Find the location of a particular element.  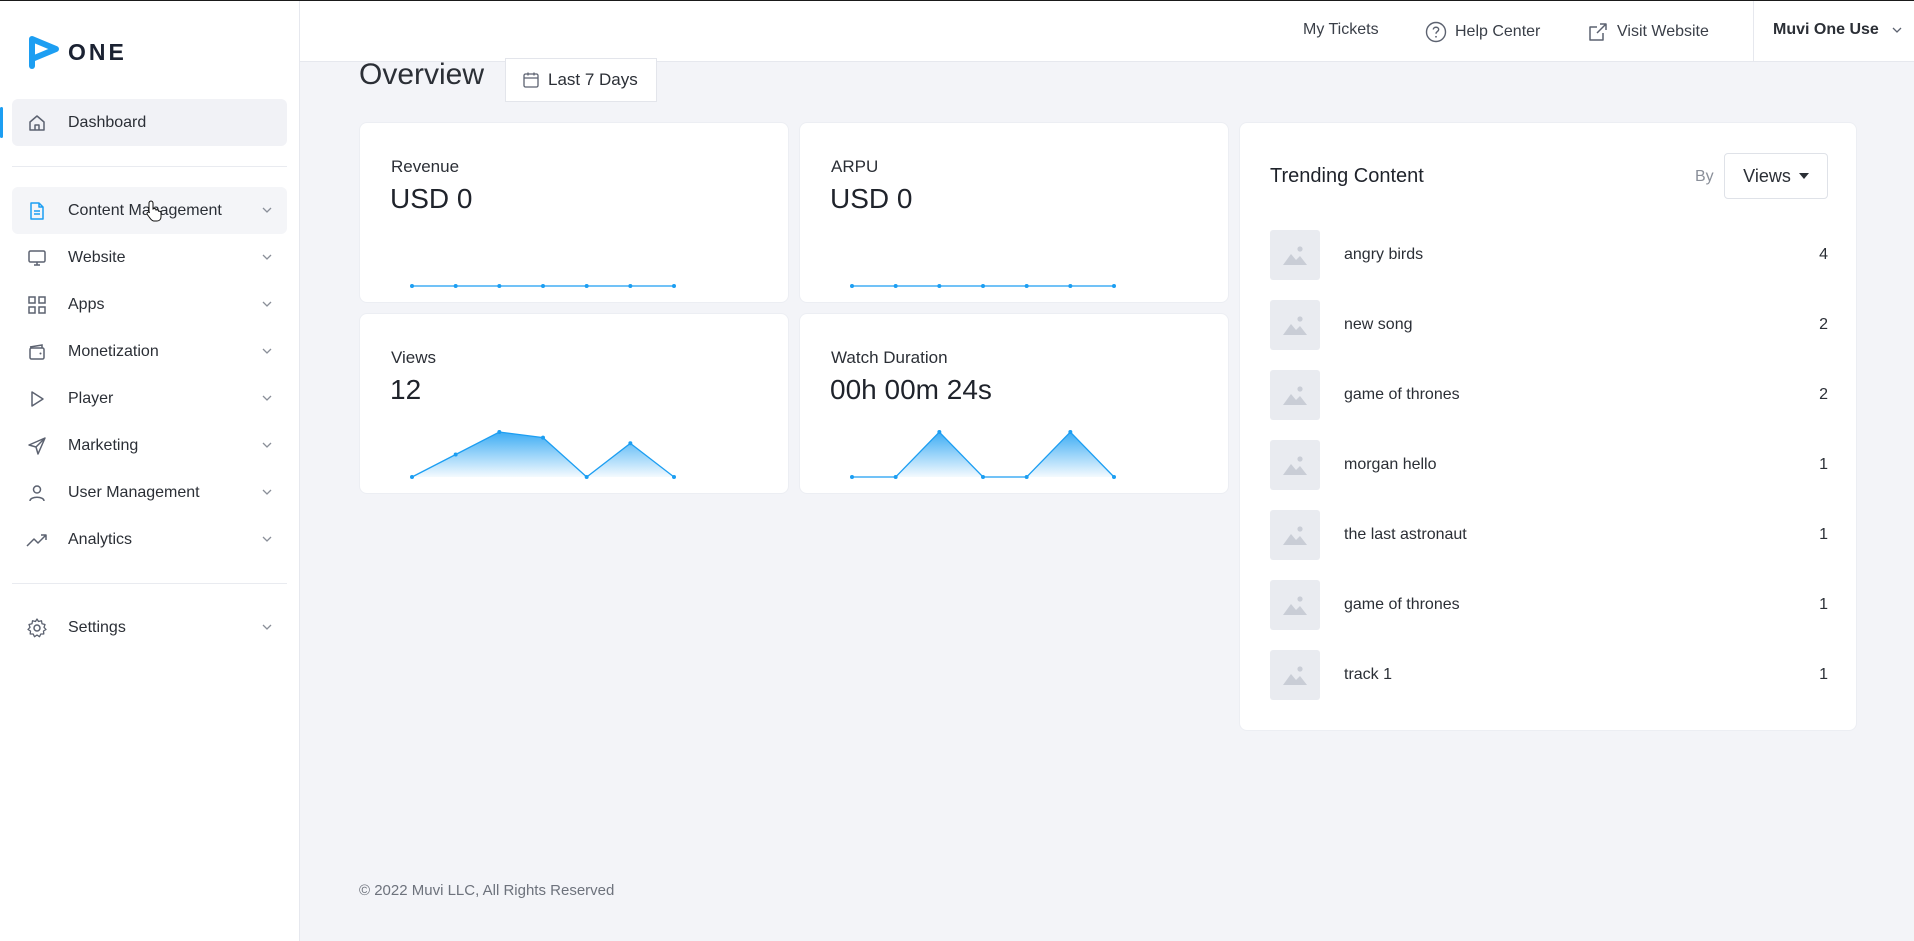

user-menu-label: Muvi One Use is located at coordinates (1826, 29).